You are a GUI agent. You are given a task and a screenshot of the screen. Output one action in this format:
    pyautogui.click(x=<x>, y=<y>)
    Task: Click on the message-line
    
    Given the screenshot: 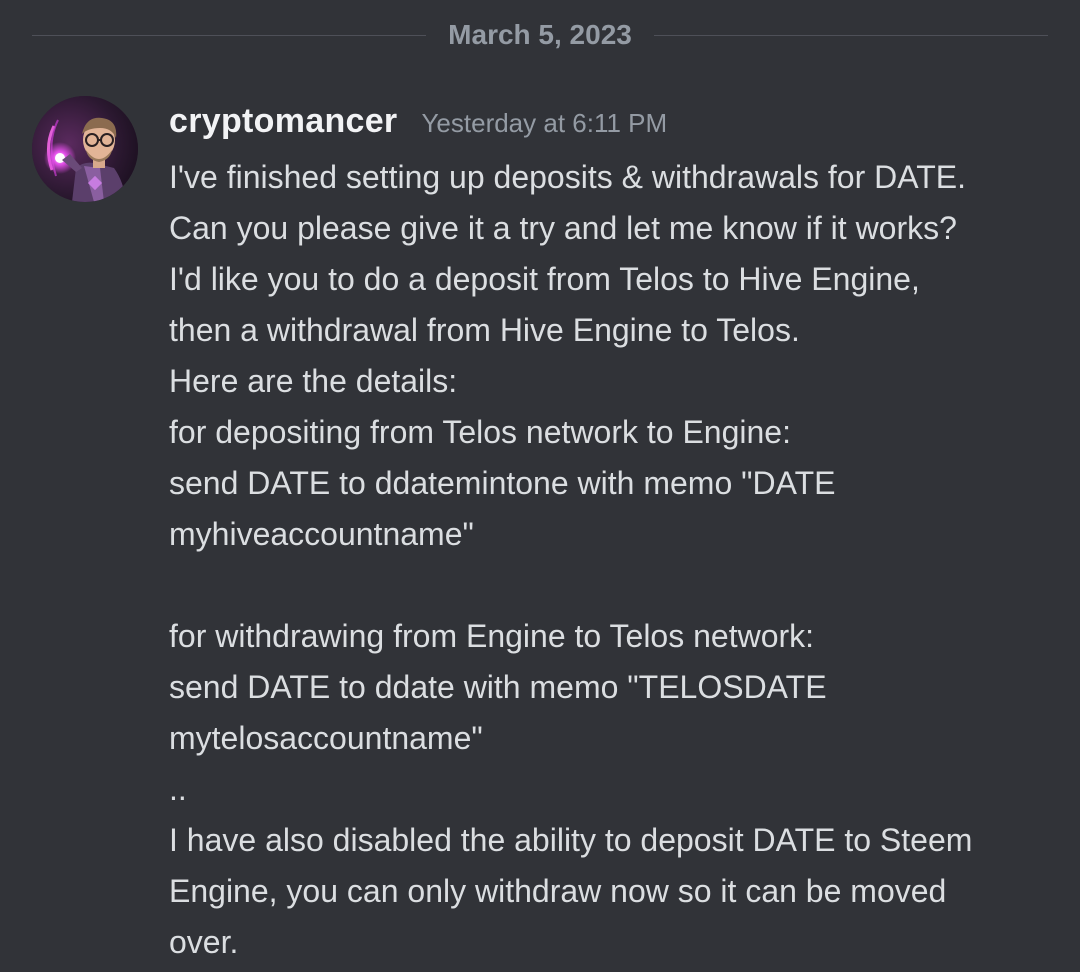 What is the action you would take?
    pyautogui.click(x=614, y=585)
    